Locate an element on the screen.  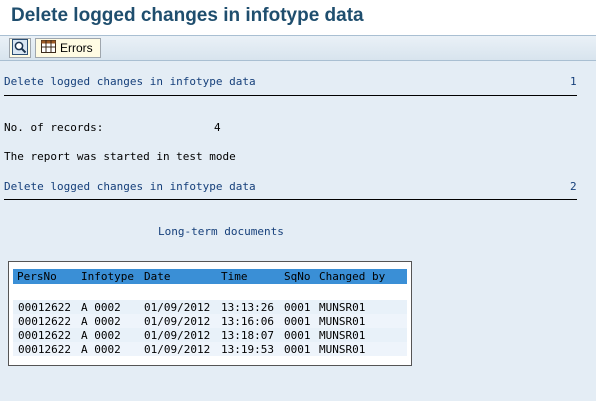
column-header-persno: PersNo is located at coordinates (37, 276).